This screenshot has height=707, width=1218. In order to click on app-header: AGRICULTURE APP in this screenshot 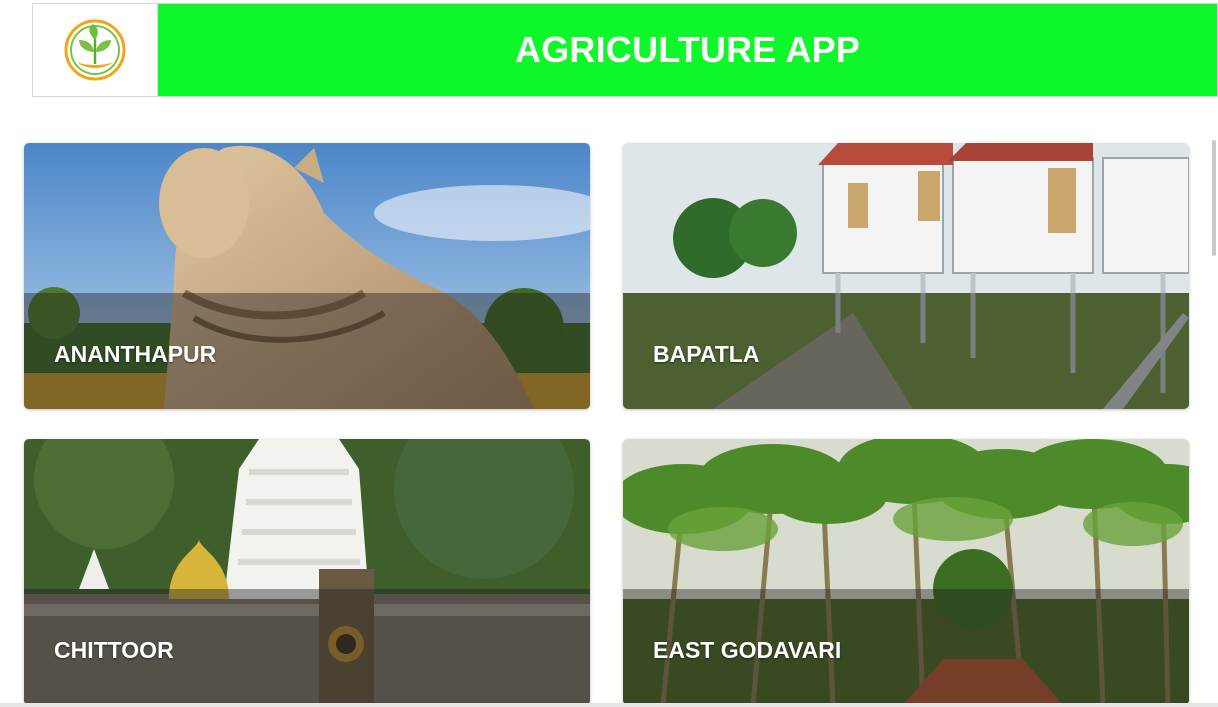, I will do `click(625, 50)`.